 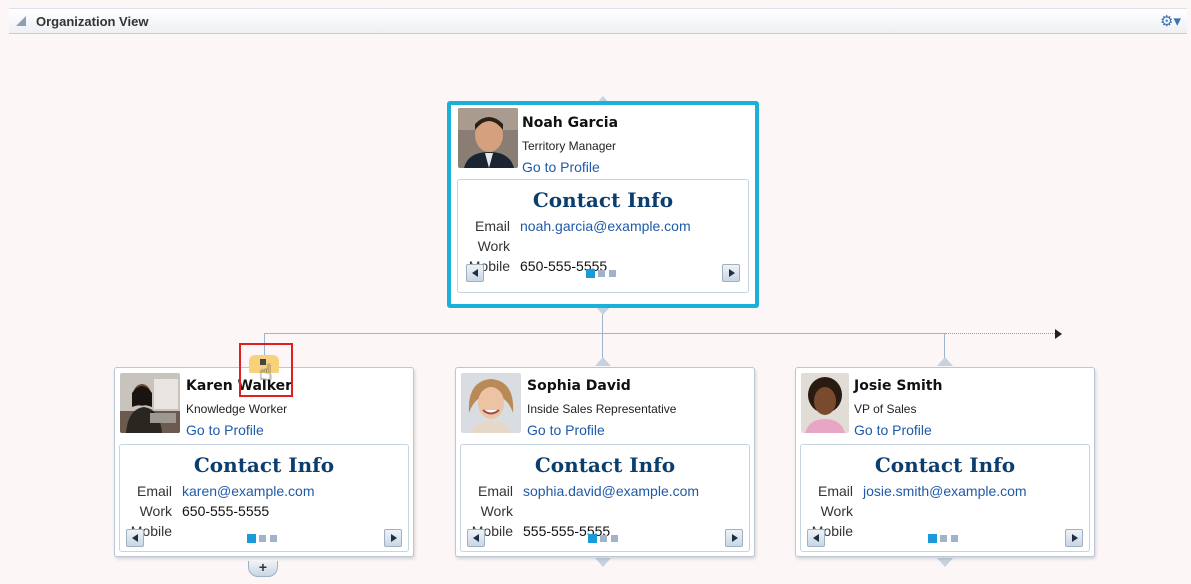 I want to click on employee-role: Knowledge Worker, so click(x=237, y=409).